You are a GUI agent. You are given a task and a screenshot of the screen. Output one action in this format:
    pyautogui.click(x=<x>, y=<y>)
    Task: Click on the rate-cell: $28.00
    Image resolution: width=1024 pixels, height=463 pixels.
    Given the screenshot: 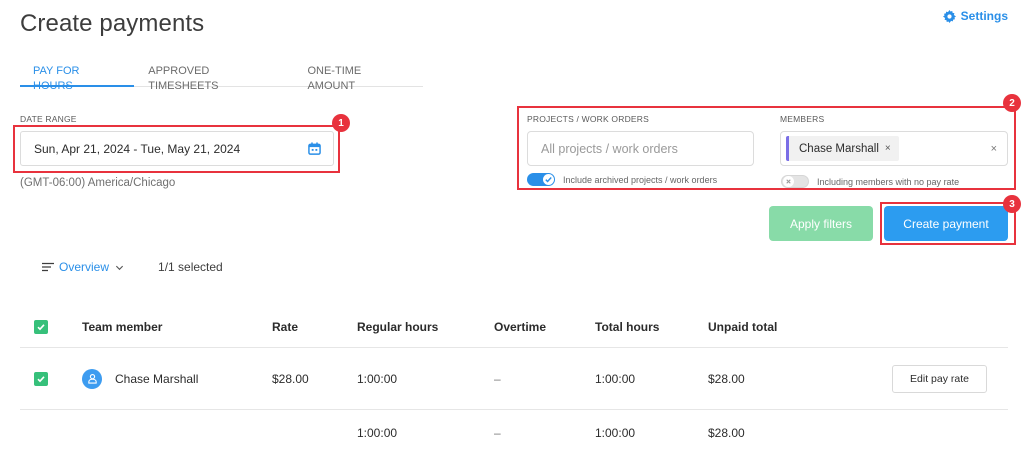 What is the action you would take?
    pyautogui.click(x=290, y=378)
    